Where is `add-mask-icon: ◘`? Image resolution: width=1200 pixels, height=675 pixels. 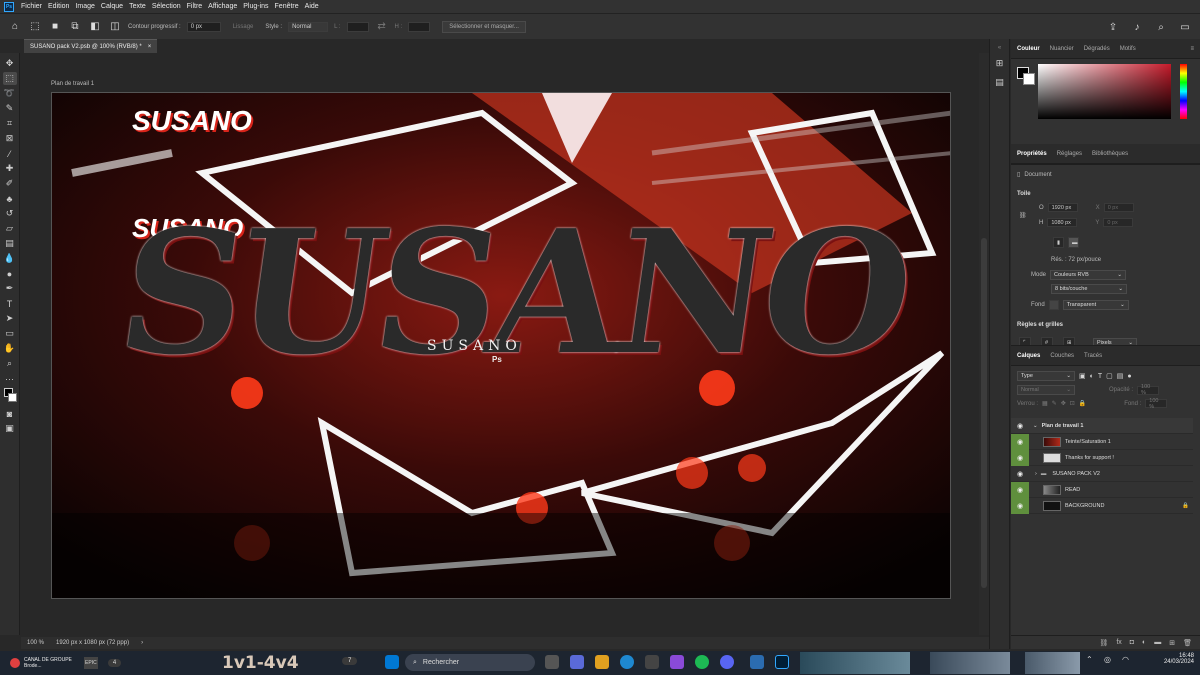 add-mask-icon: ◘ is located at coordinates (1132, 642).